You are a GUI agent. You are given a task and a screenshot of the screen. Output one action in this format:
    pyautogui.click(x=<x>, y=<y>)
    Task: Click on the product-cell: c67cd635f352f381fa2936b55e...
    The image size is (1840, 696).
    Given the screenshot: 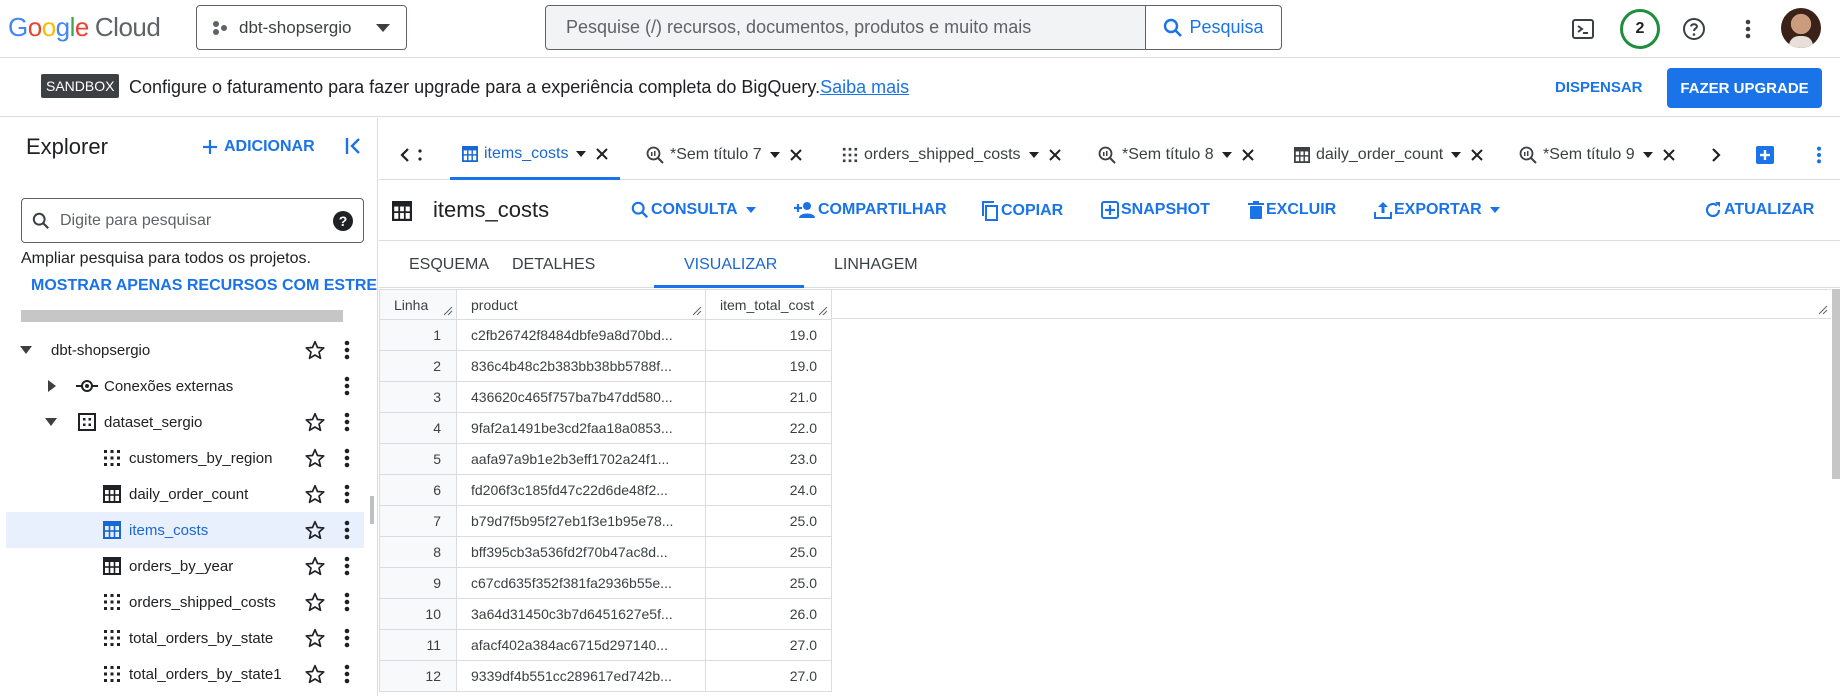 What is the action you would take?
    pyautogui.click(x=581, y=583)
    